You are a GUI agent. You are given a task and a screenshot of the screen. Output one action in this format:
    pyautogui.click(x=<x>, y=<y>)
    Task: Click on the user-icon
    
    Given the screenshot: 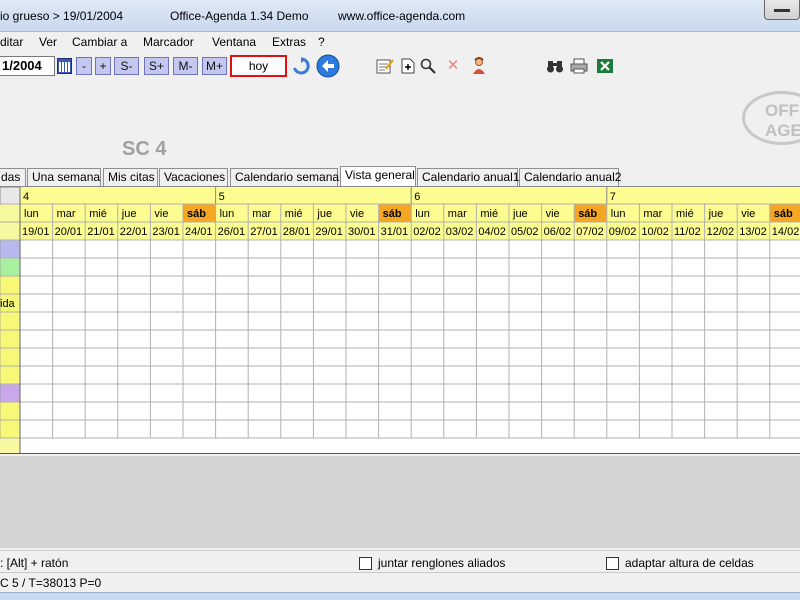 What is the action you would take?
    pyautogui.click(x=479, y=66)
    